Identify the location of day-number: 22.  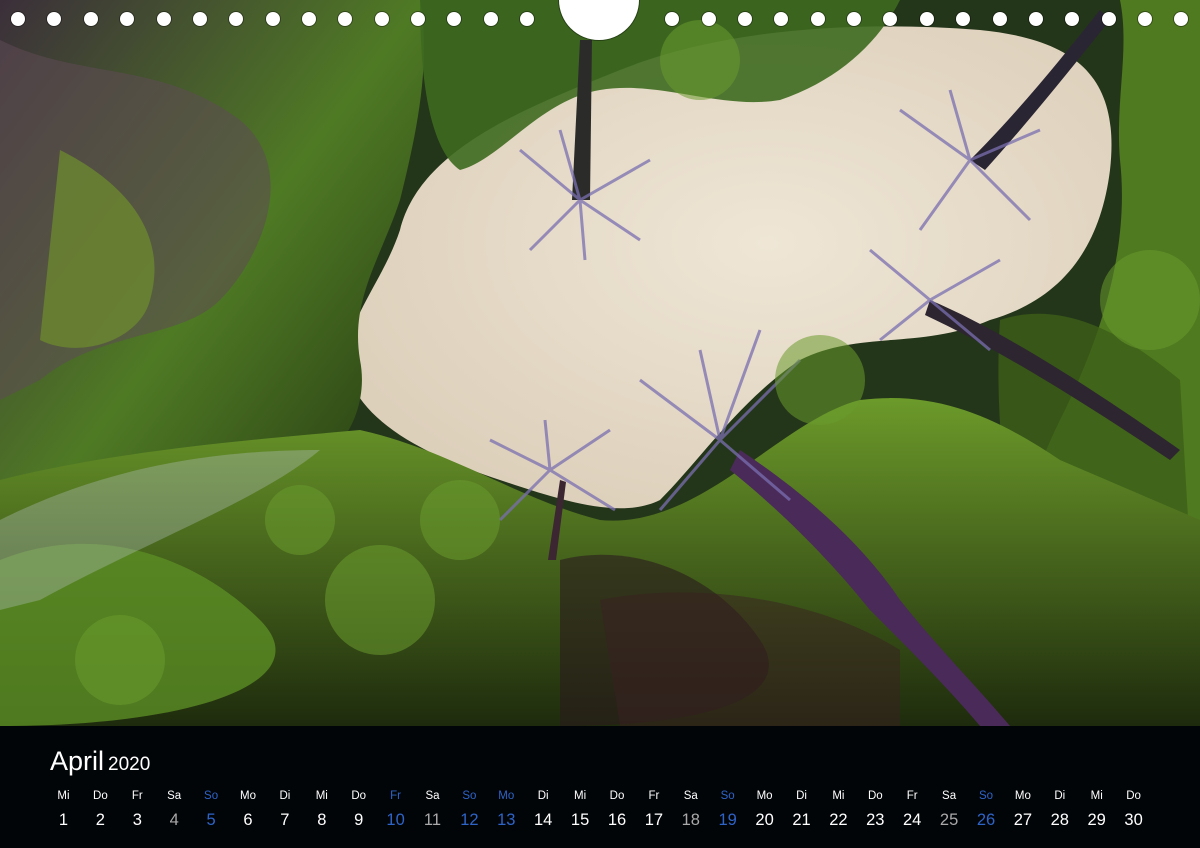
(838, 820).